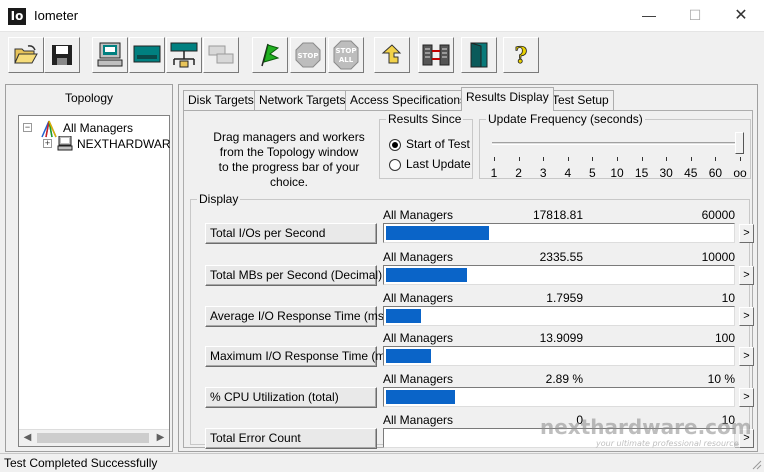 Image resolution: width=764 pixels, height=472 pixels. I want to click on frequency-tick-label: 30, so click(666, 173).